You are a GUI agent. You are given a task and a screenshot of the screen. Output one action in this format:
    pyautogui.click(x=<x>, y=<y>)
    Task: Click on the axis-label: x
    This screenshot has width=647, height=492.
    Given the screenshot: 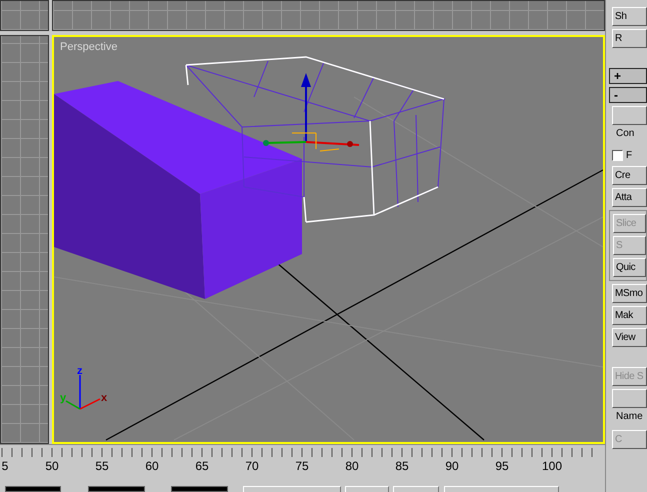 What is the action you would take?
    pyautogui.click(x=104, y=398)
    